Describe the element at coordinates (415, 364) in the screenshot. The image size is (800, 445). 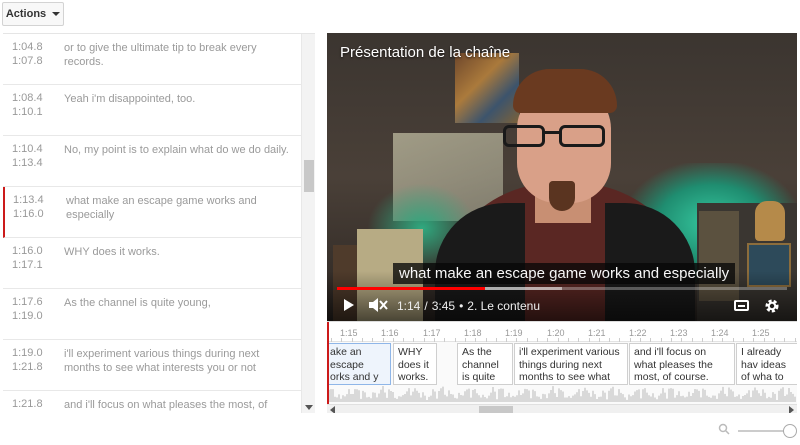
I see `timeline-caption-block: WHY does it works.` at that location.